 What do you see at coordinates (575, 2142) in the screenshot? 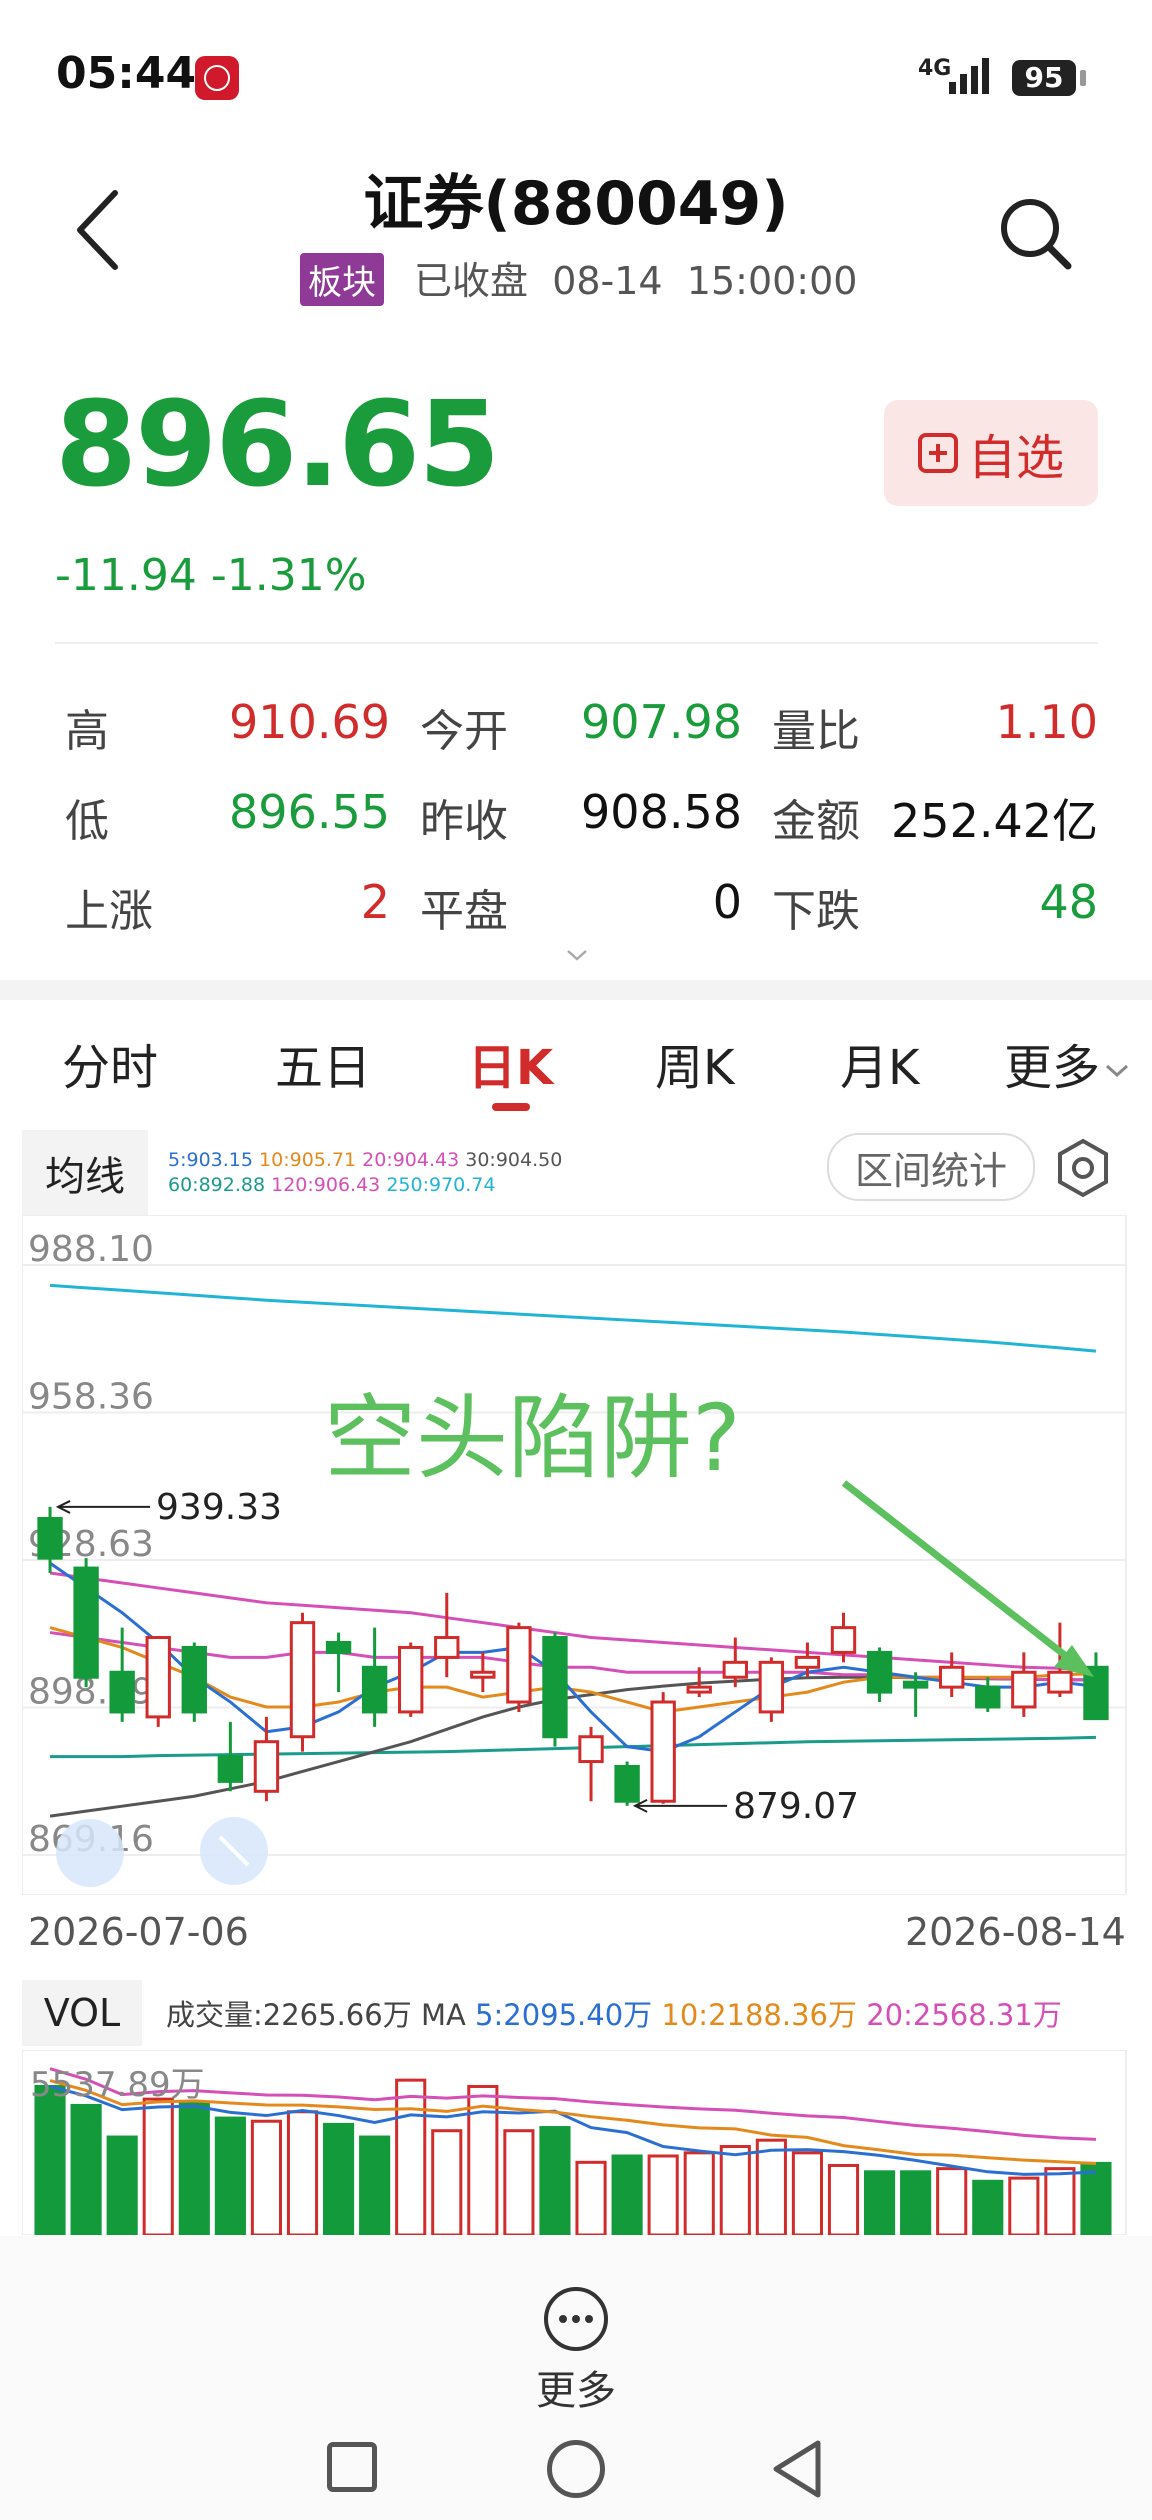
I see `volume-chart: 5537.89万` at bounding box center [575, 2142].